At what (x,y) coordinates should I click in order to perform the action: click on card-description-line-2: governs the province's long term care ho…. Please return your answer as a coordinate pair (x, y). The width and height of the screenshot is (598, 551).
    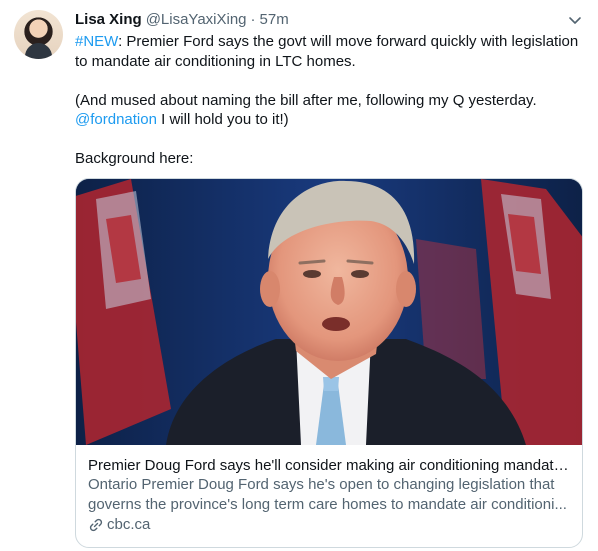
    Looking at the image, I should click on (327, 504).